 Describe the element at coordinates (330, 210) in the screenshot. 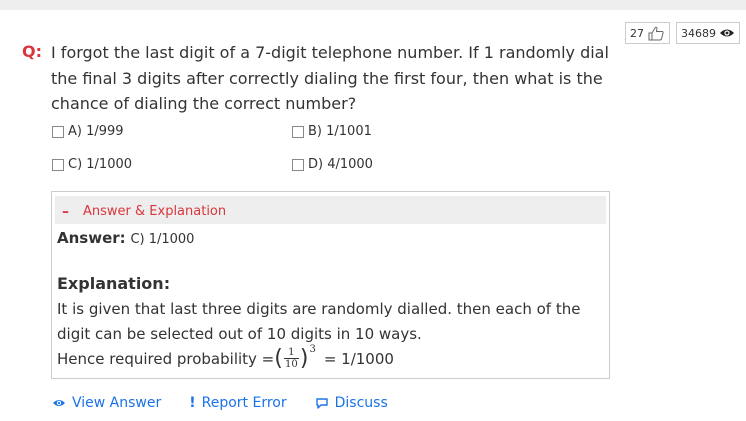

I see `answer-explanation-toggle: – Answer & Explanation` at that location.